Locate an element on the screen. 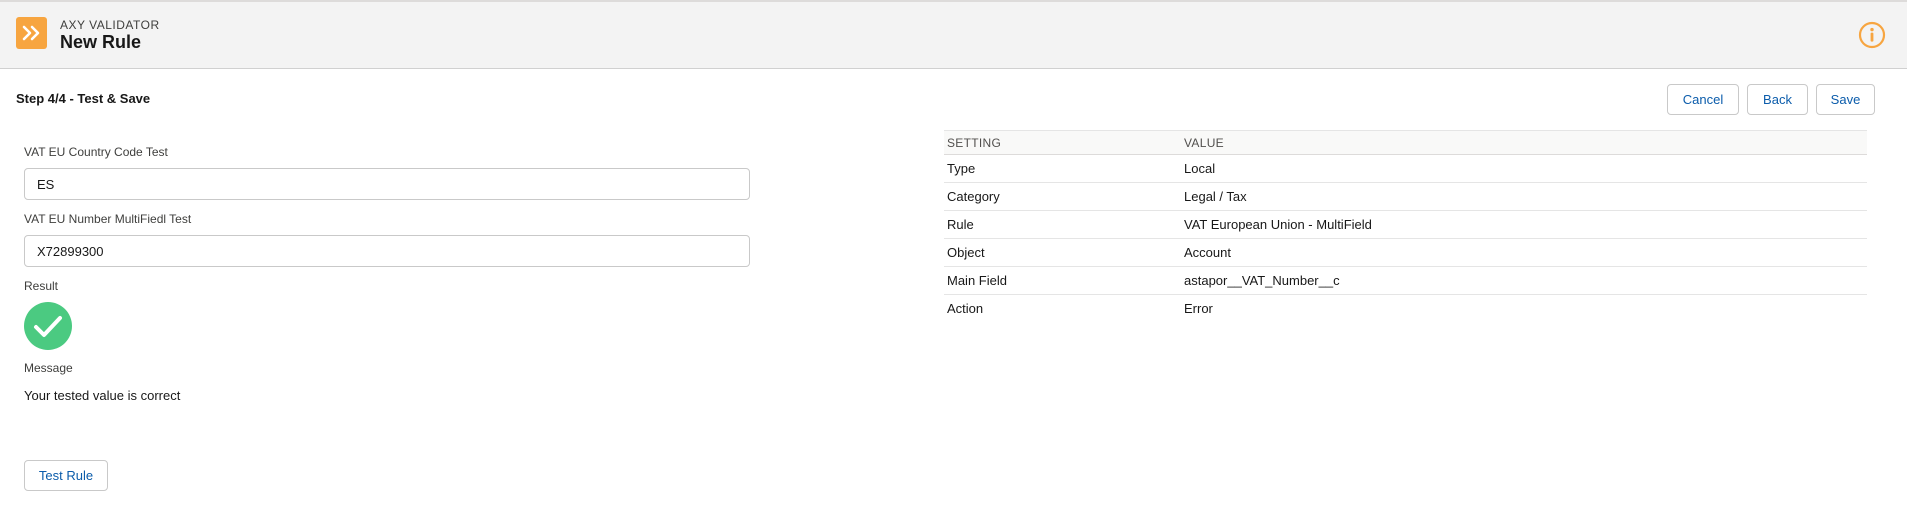 The height and width of the screenshot is (523, 1907). table-row: Object Account is located at coordinates (1405, 252).